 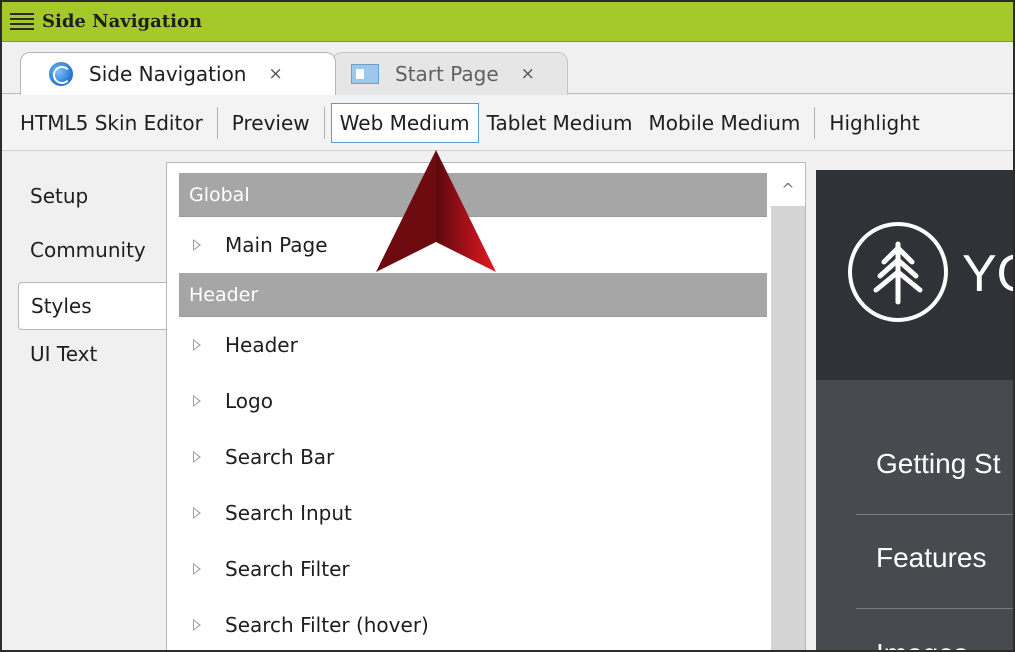 What do you see at coordinates (447, 74) in the screenshot?
I see `tab-label: Start Page` at bounding box center [447, 74].